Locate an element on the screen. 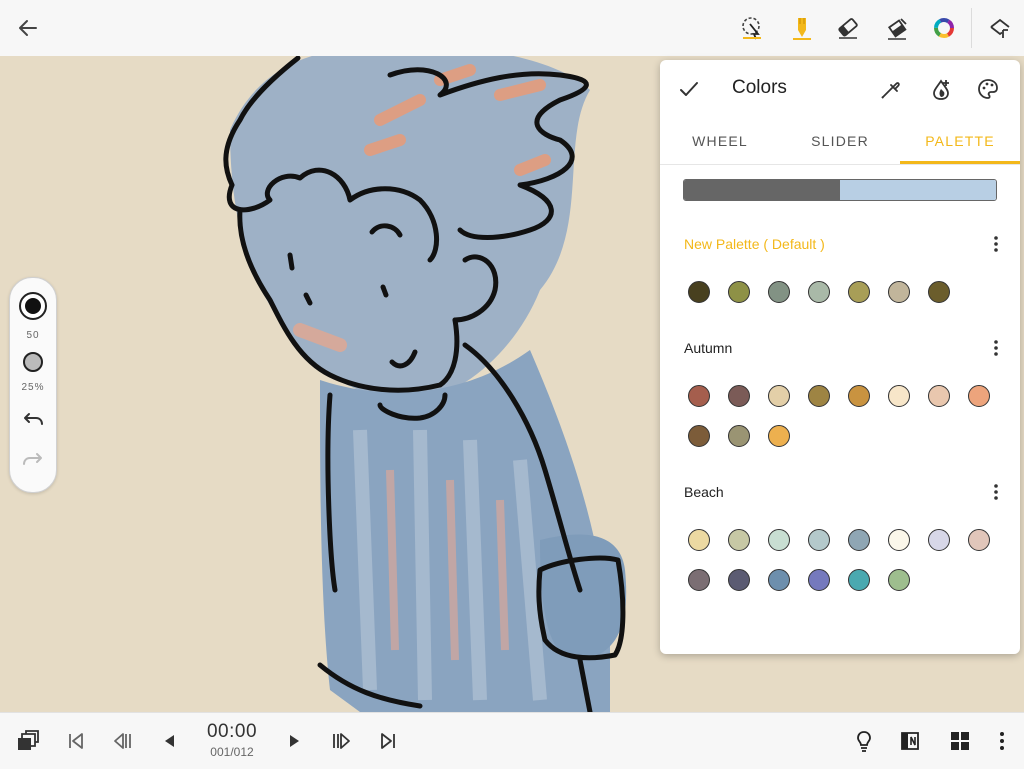 The height and width of the screenshot is (769, 1024). brush-size-icon is located at coordinates (33, 306).